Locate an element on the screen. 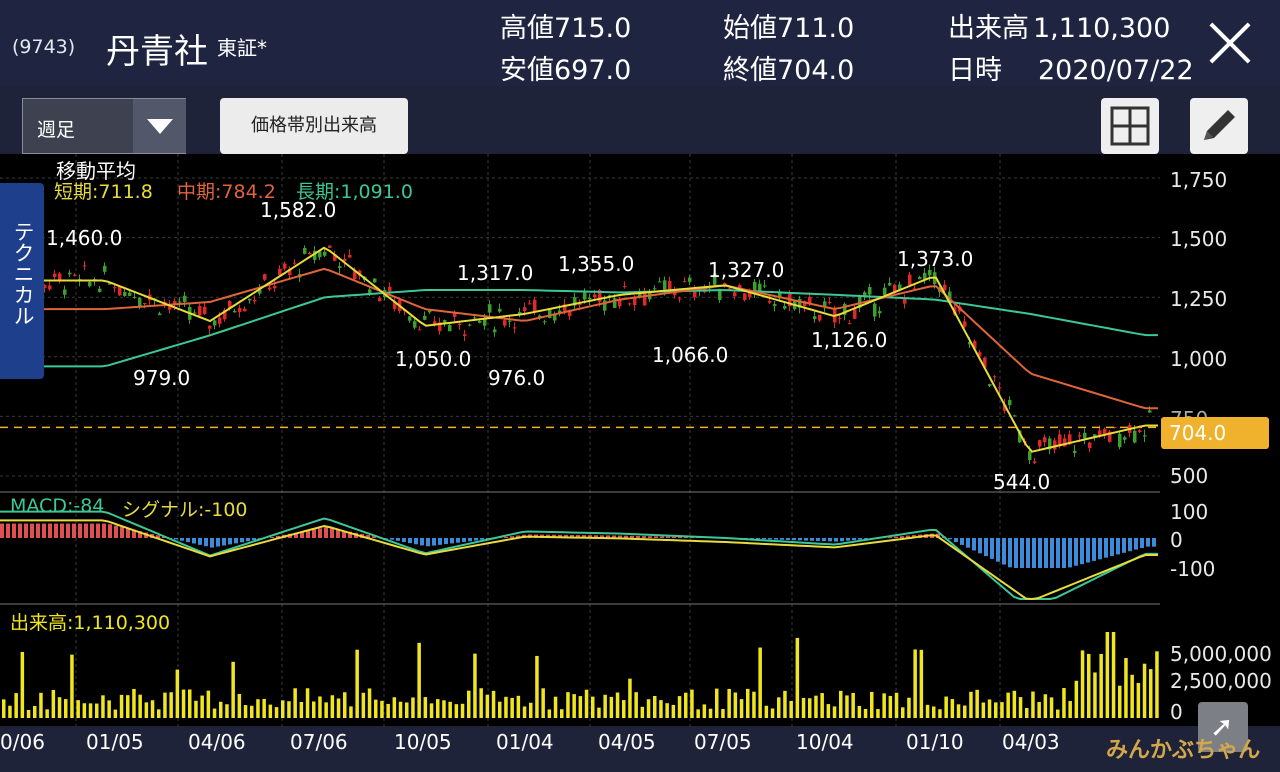 This screenshot has width=1280, height=772. high-stat: 高値715.0 is located at coordinates (566, 28).